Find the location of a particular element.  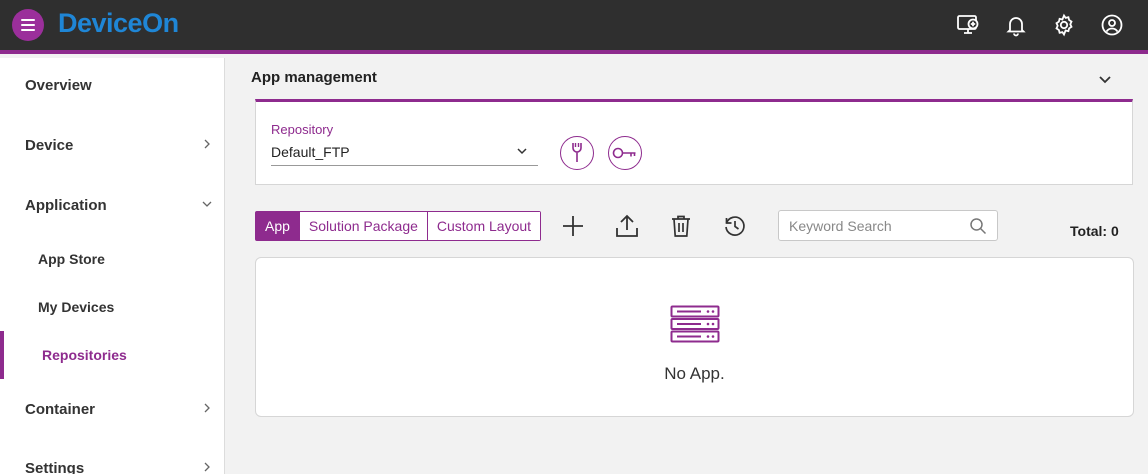

add-icon is located at coordinates (573, 226).